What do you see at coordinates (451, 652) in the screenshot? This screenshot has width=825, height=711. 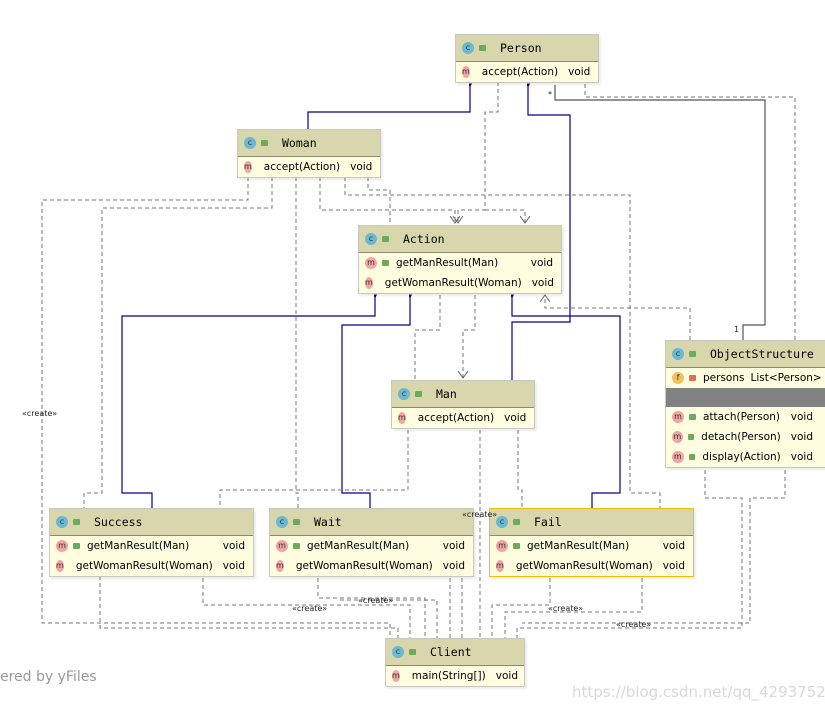 I see `class-name: Client` at bounding box center [451, 652].